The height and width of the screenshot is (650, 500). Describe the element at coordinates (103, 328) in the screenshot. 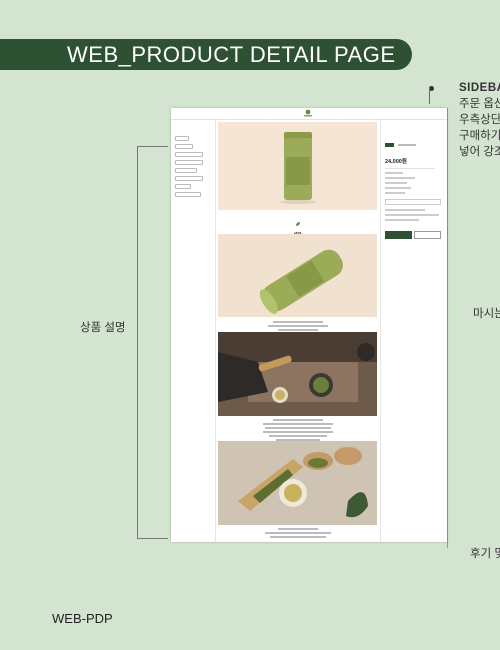

I see `product-desc-label: 상품 설명` at that location.